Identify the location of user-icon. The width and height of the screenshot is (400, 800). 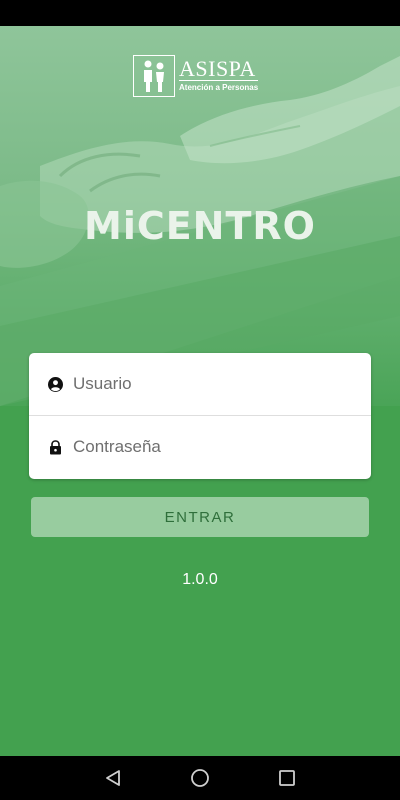
(55, 384).